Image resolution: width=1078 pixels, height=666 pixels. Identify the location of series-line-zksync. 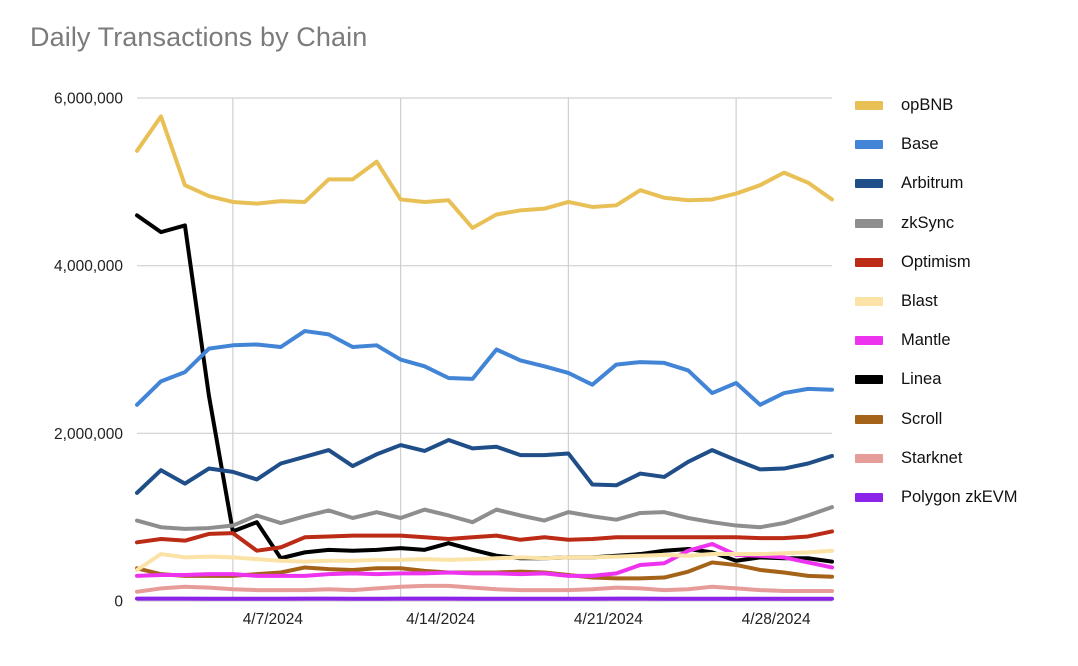
(484, 518).